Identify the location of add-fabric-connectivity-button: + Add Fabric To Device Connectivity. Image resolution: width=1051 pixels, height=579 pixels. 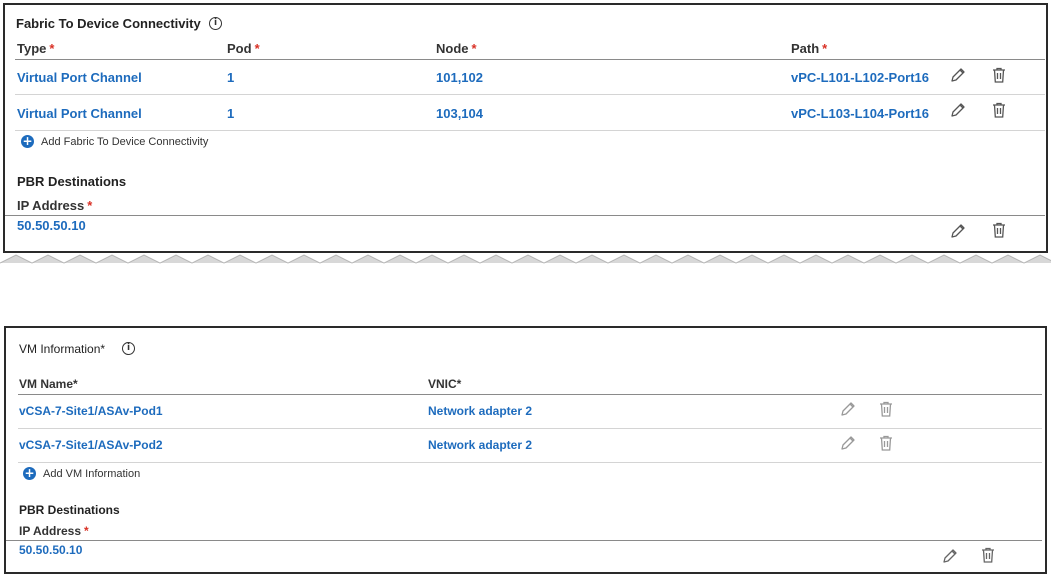
(114, 141).